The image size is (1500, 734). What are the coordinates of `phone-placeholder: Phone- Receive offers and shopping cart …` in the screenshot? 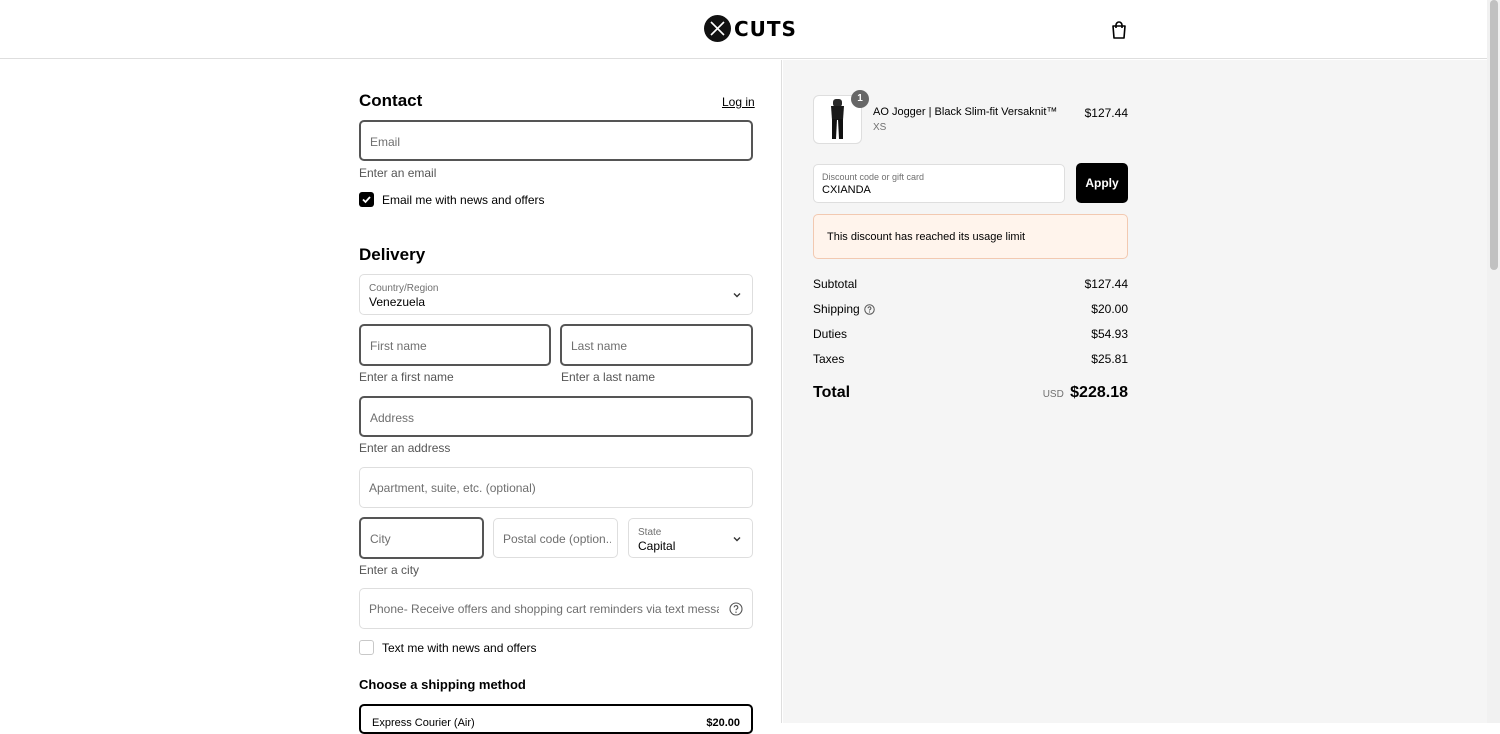 It's located at (544, 609).